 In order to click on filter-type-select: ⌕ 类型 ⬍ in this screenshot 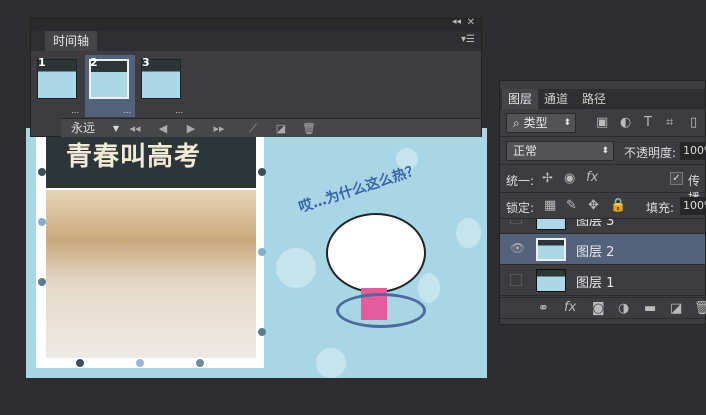, I will do `click(541, 123)`.